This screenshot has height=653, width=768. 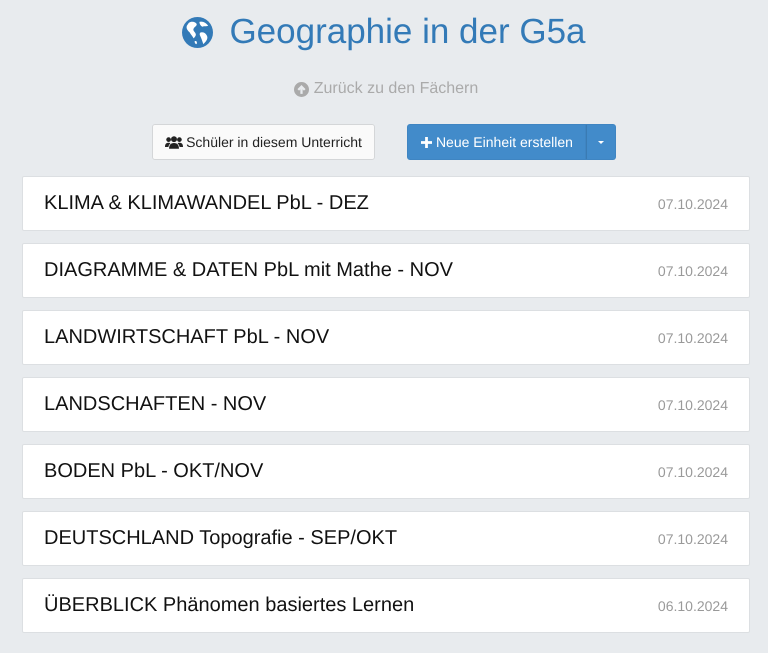 What do you see at coordinates (386, 203) in the screenshot?
I see `unit-list-item: KLIMA & KLIMAWANDEL PbL - DEZ 07.10.2024` at bounding box center [386, 203].